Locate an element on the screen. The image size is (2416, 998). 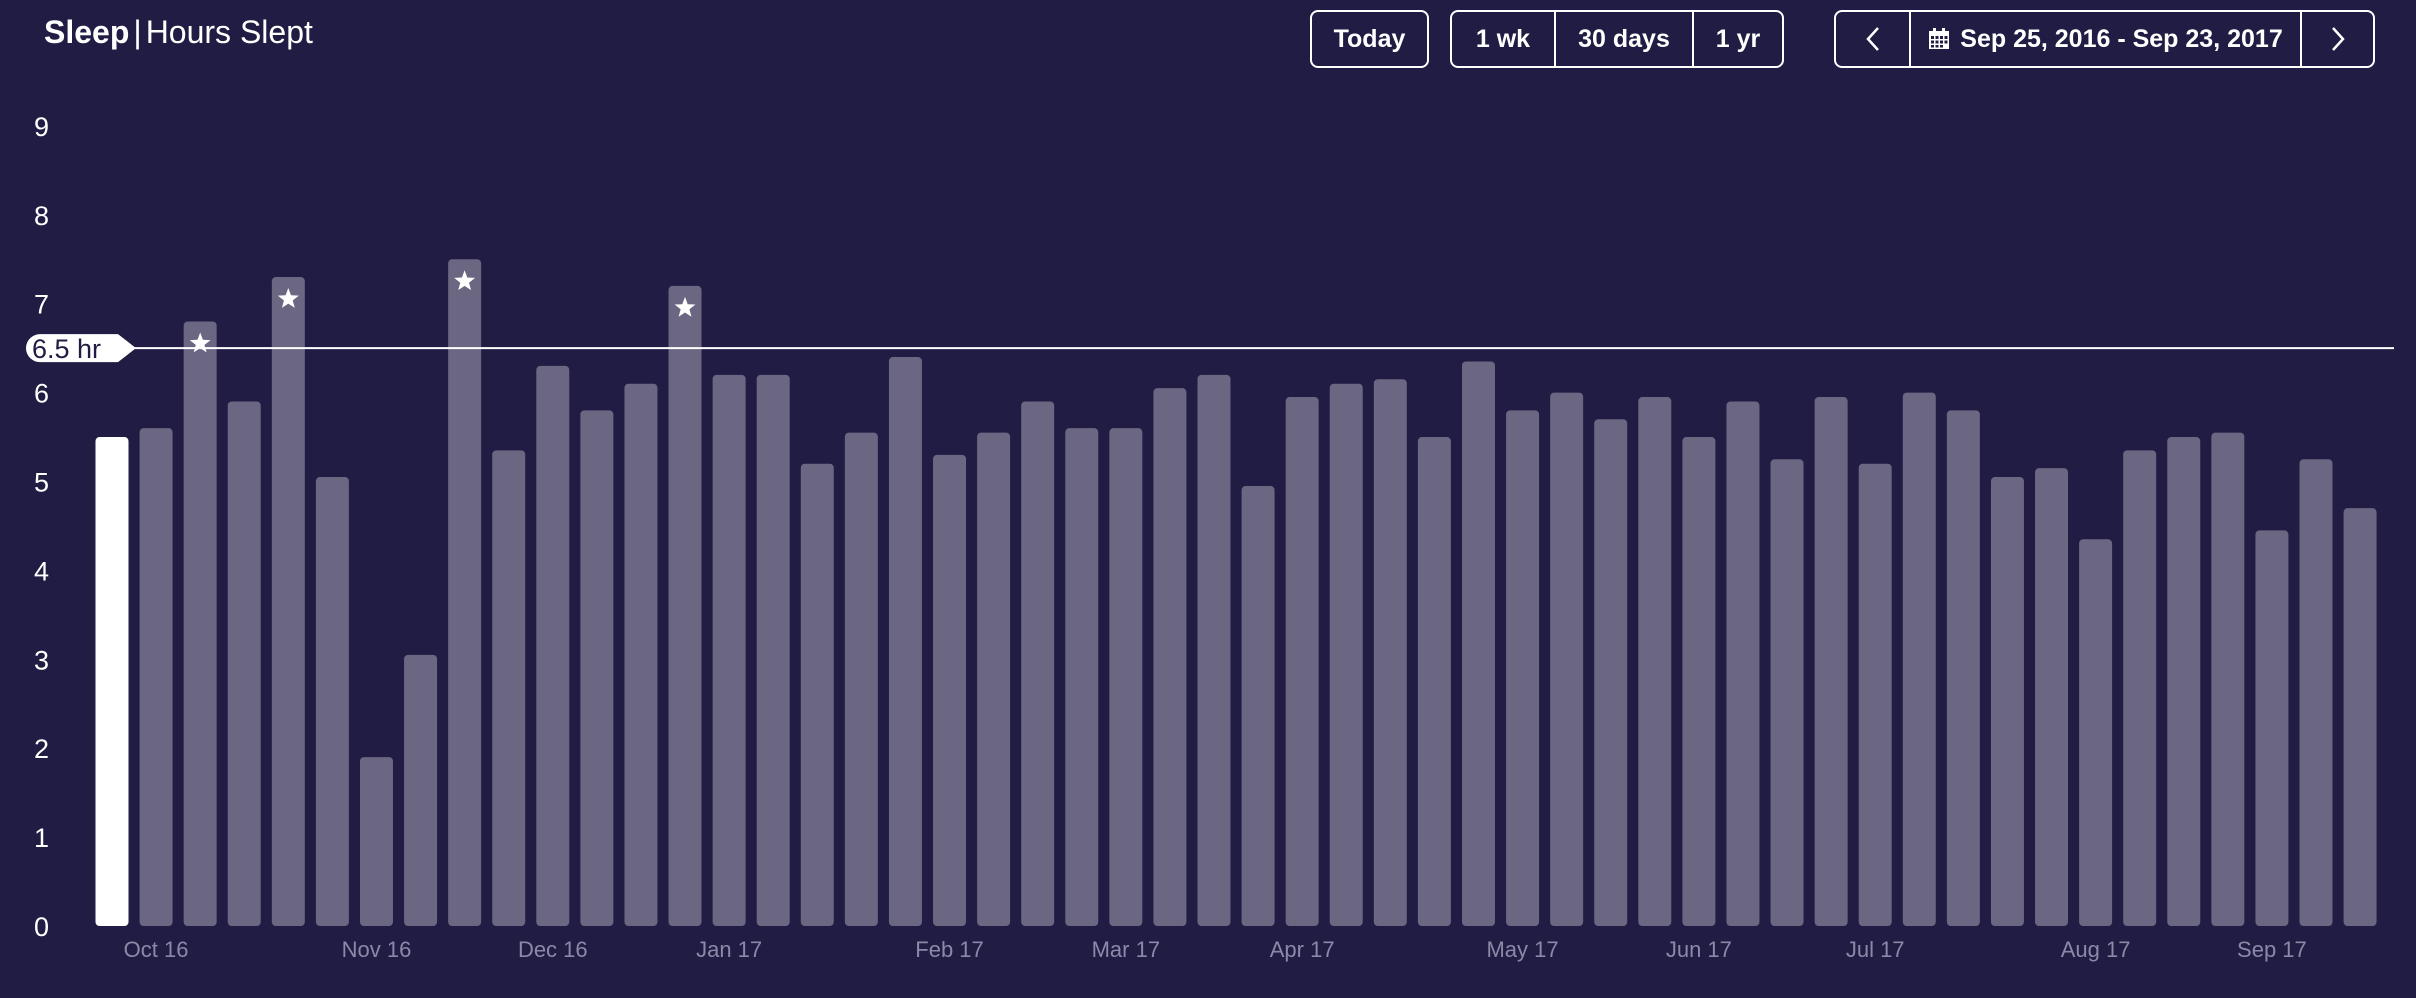
x-month-label: Aug 17 is located at coordinates (2096, 949).